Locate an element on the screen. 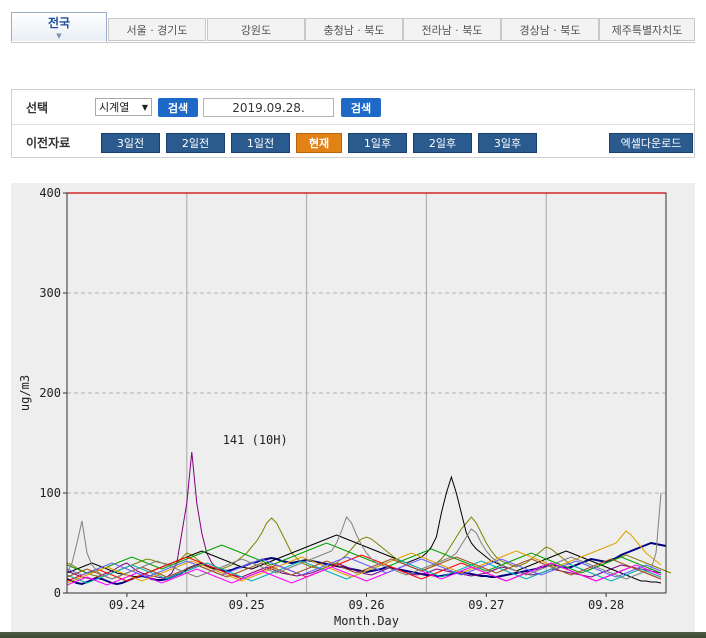 The width and height of the screenshot is (706, 638). date-input: 2019.09.28. is located at coordinates (268, 107).